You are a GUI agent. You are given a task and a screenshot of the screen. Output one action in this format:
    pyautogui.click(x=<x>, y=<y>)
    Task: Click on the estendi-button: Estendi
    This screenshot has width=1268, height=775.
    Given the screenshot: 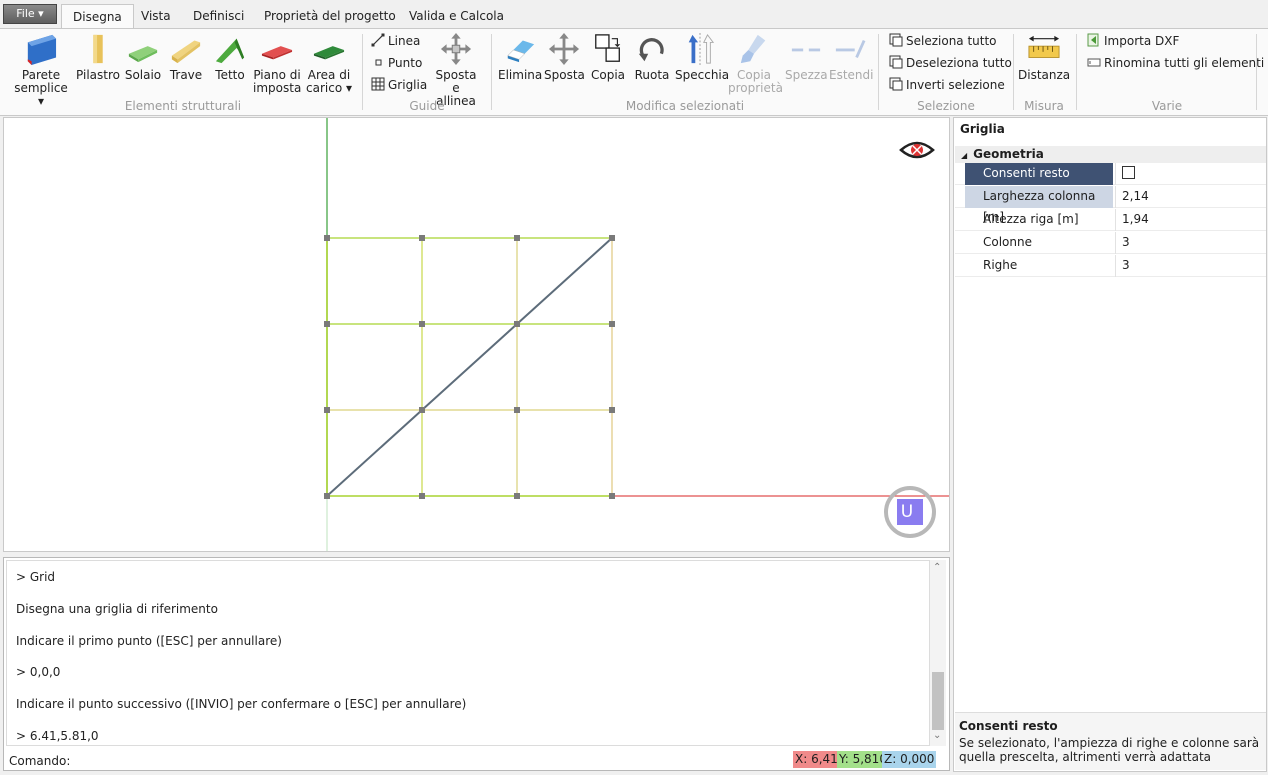 What is the action you would take?
    pyautogui.click(x=851, y=57)
    